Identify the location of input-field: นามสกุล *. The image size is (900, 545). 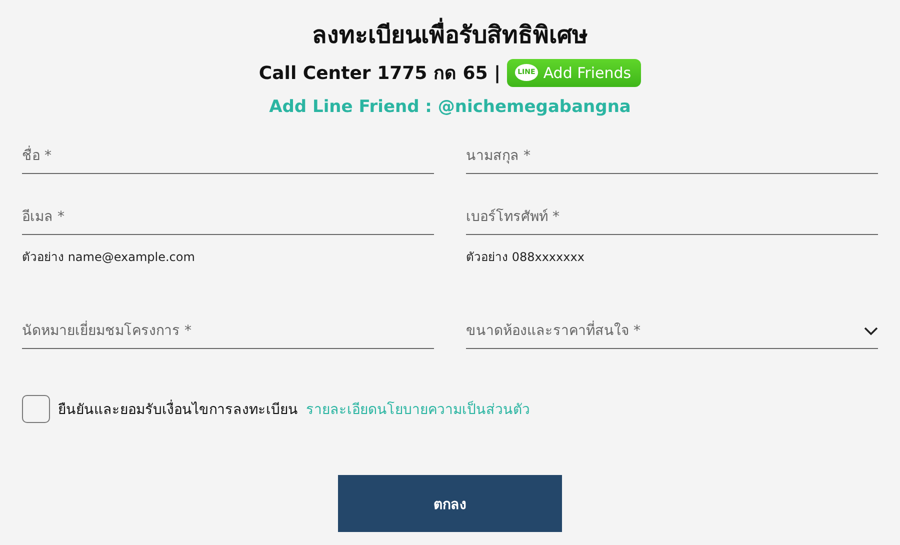
(672, 156).